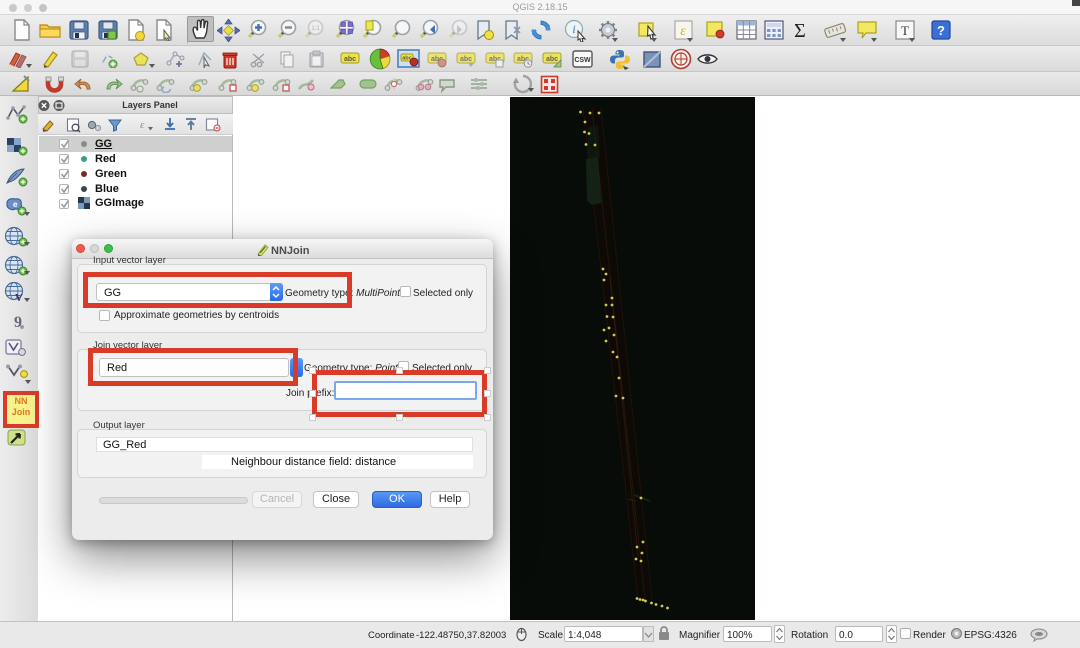  I want to click on svg-text: T, so click(905, 30).